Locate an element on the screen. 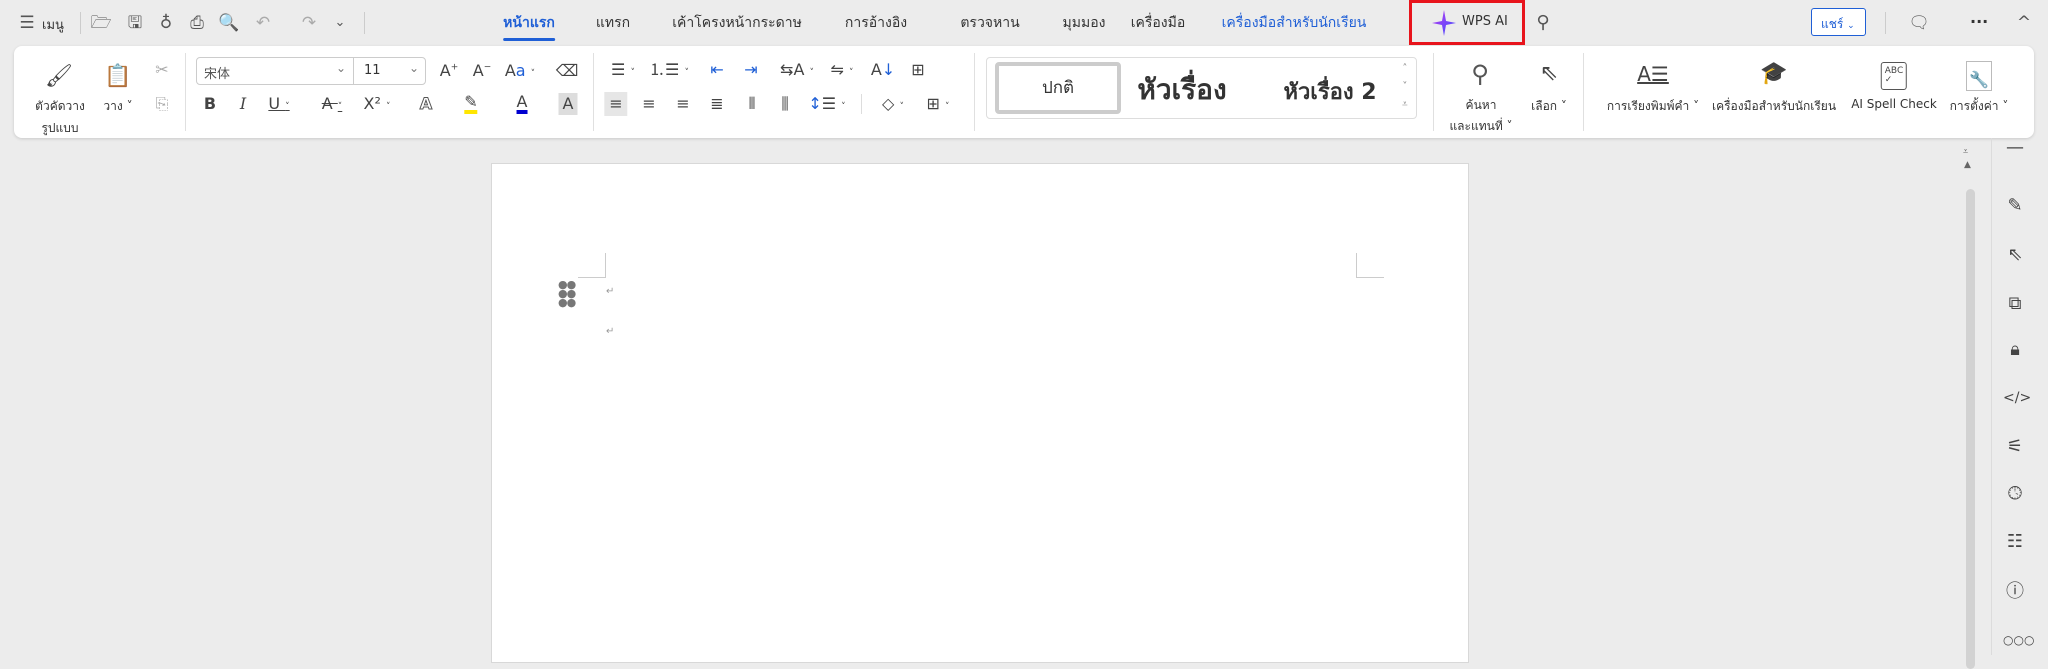 The height and width of the screenshot is (669, 2048). clear-copy-icon: ⧉ is located at coordinates (2015, 304).